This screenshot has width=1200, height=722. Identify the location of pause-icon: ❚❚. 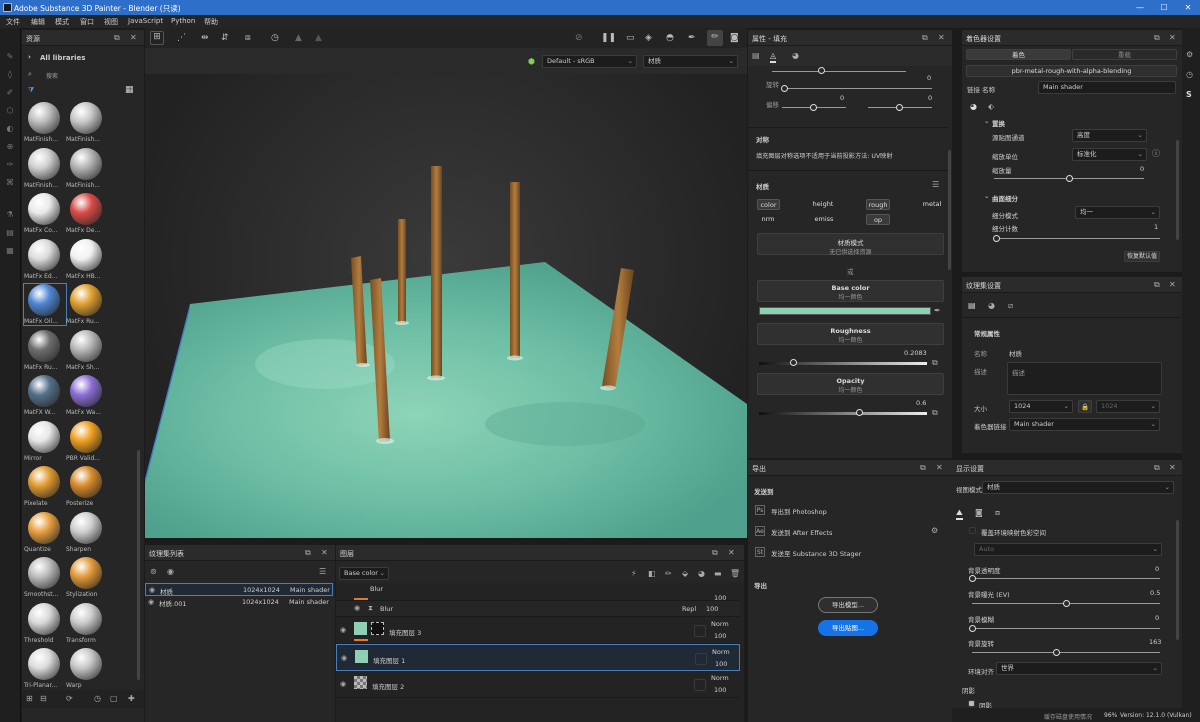
(608, 38).